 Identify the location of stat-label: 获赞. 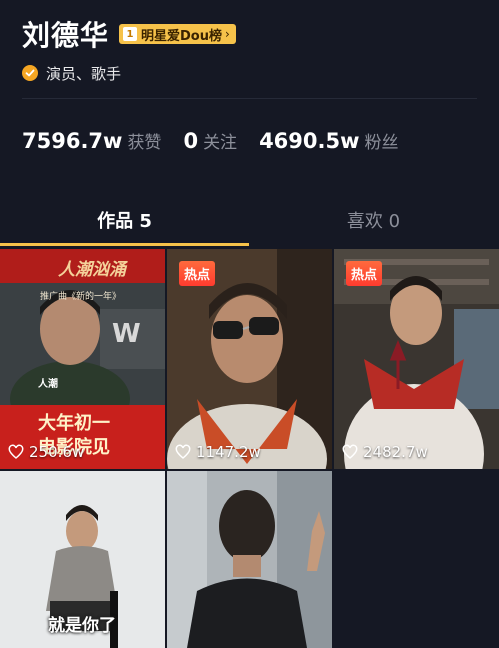
(144, 143).